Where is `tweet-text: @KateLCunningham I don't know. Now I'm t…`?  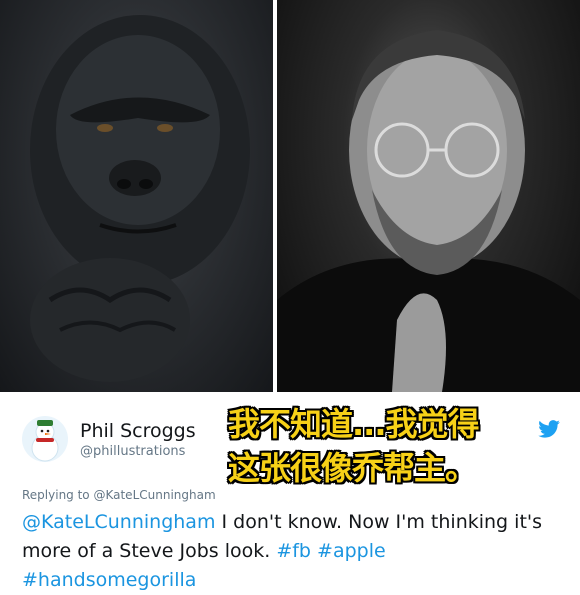
tweet-text: @KateLCunningham I don't know. Now I'm t… is located at coordinates (292, 551).